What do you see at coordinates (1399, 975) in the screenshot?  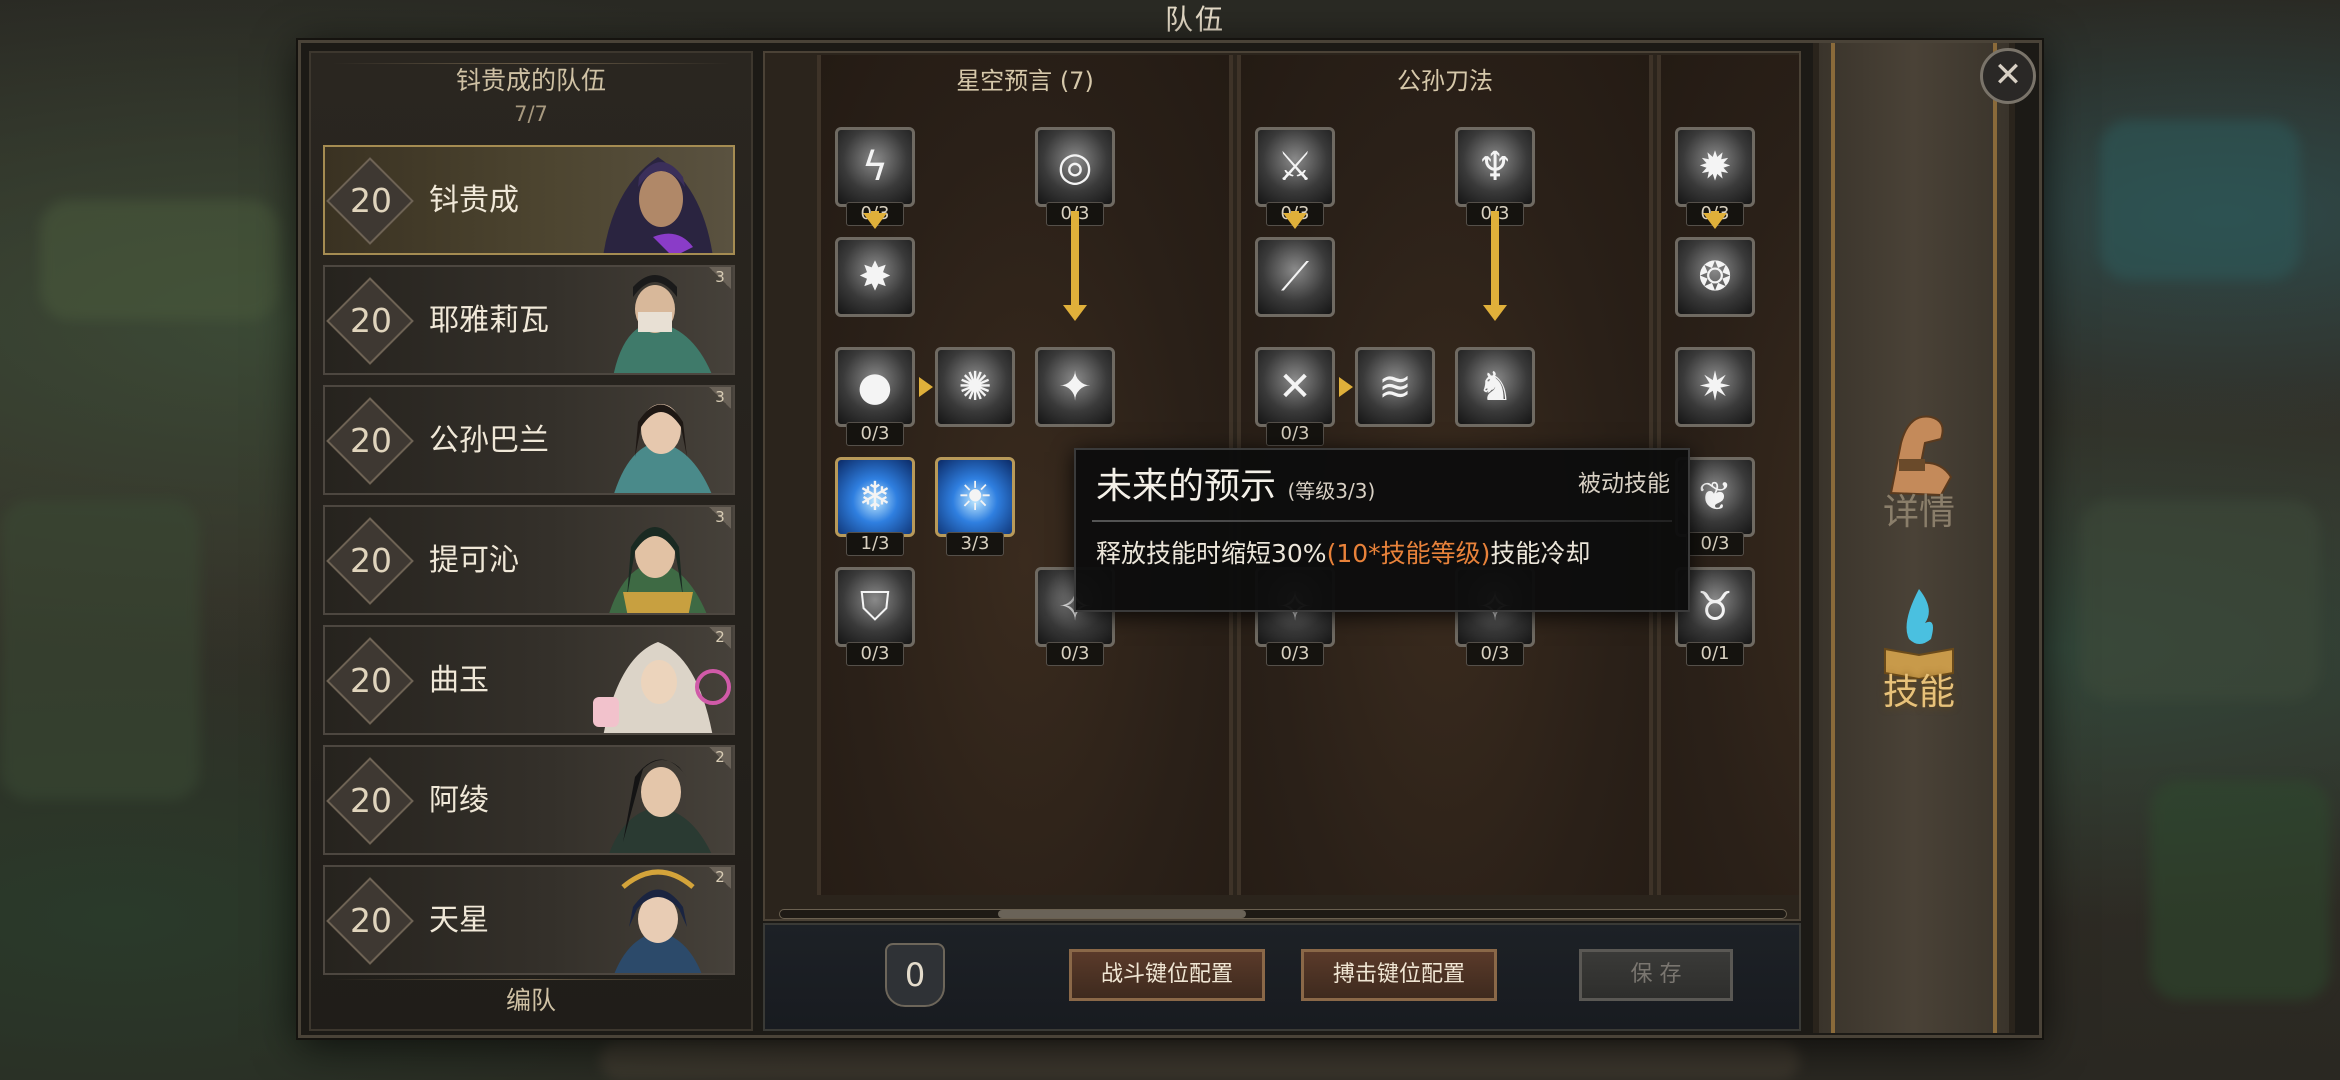 I see `grapple-keys-button: 搏击键位配置` at bounding box center [1399, 975].